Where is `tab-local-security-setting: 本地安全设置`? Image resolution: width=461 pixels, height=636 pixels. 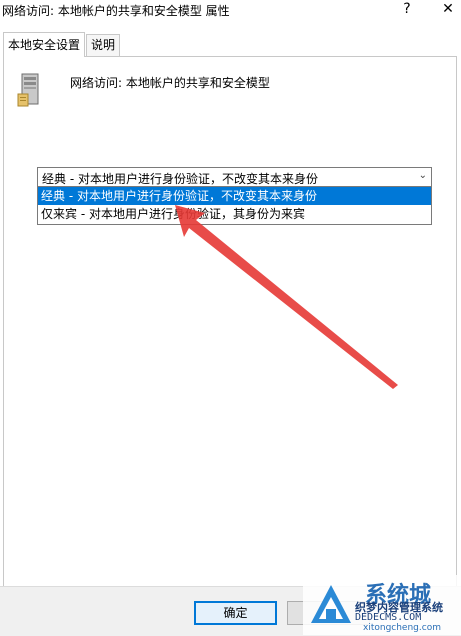 tab-local-security-setting: 本地安全设置 is located at coordinates (44, 44).